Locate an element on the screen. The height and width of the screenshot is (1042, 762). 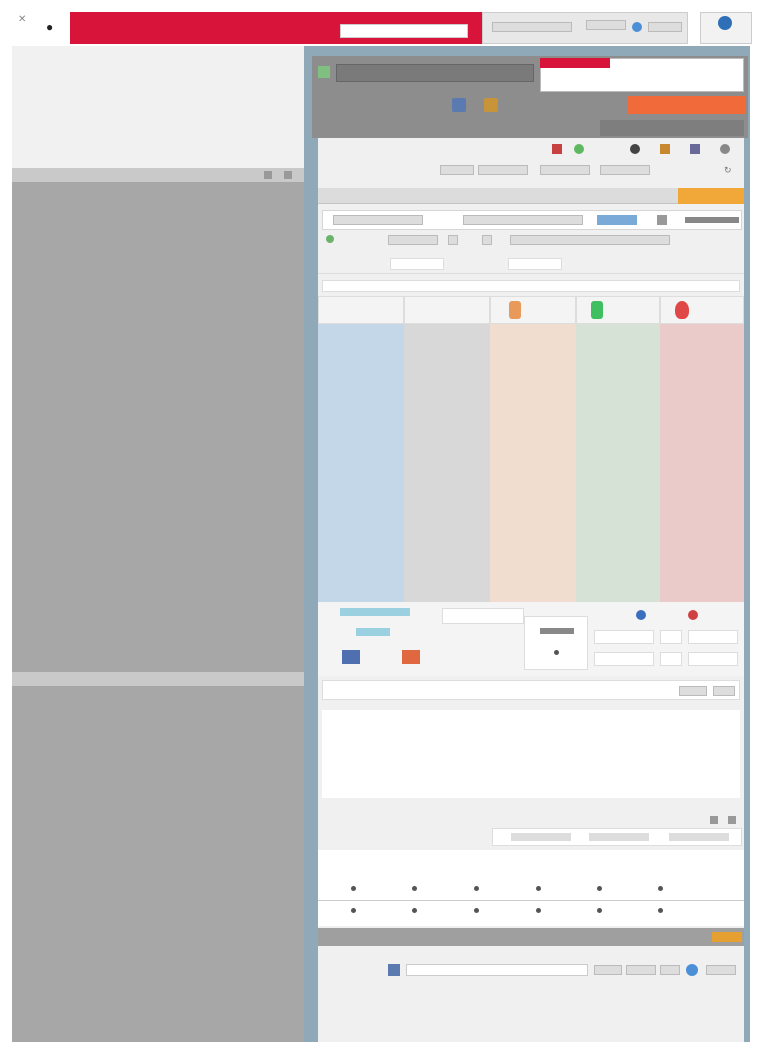
legend-area is located at coordinates (531, 639).